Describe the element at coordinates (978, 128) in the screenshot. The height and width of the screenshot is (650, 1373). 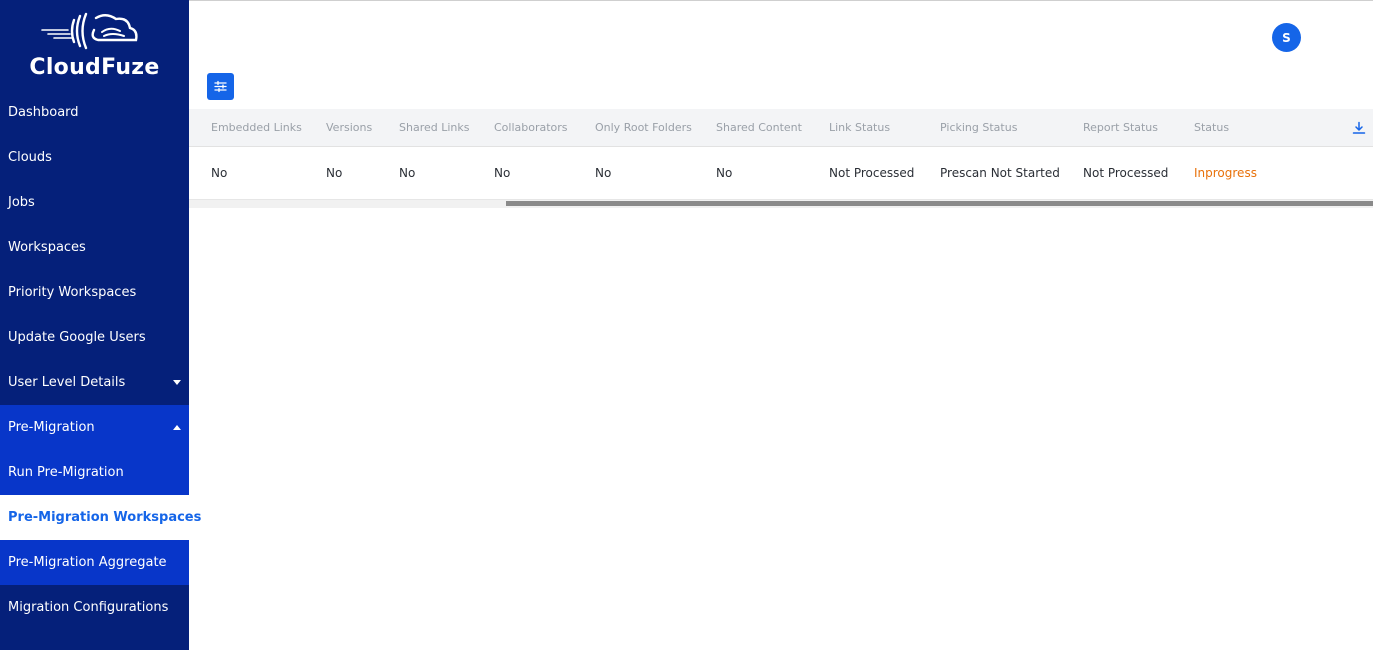
I see `column-header-picking-status: Picking Status` at that location.